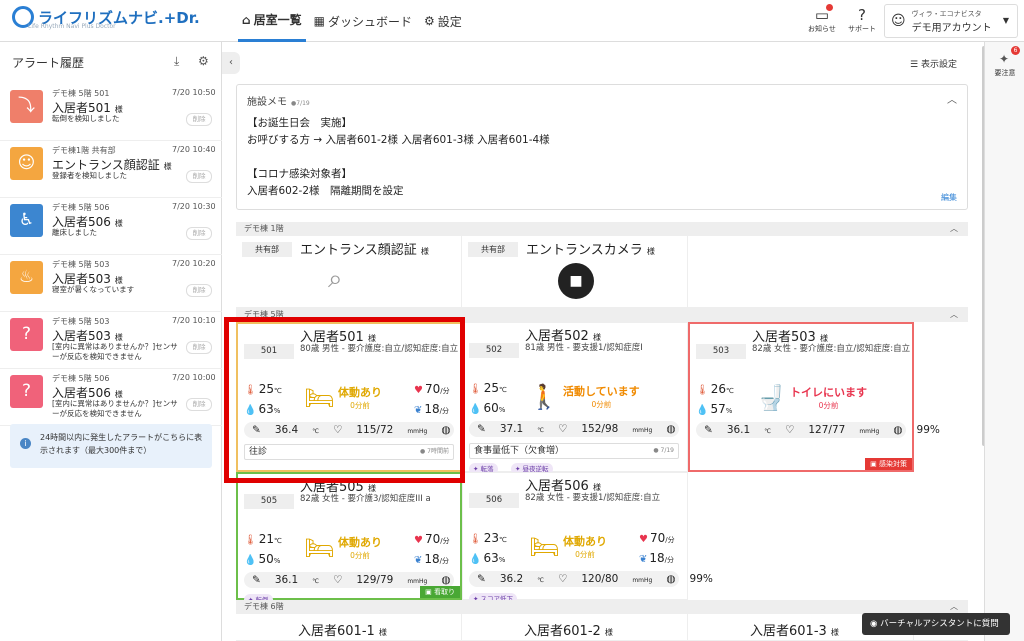 Image resolution: width=1024 pixels, height=641 pixels. What do you see at coordinates (440, 592) in the screenshot?
I see `care-tag: ▣ 看取り` at bounding box center [440, 592].